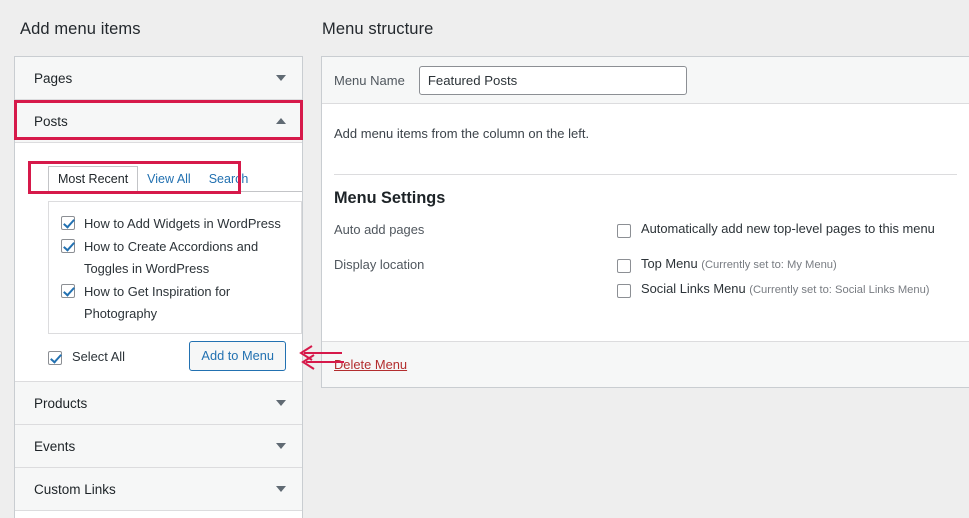 The width and height of the screenshot is (969, 518). Describe the element at coordinates (169, 179) in the screenshot. I see `tab-view-all: View All` at that location.